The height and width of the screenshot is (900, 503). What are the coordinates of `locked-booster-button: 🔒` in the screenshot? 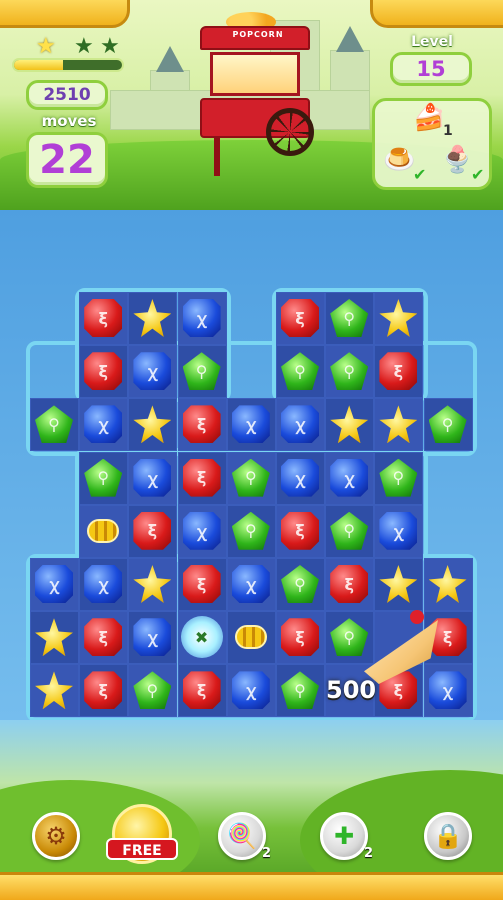 It's located at (448, 836).